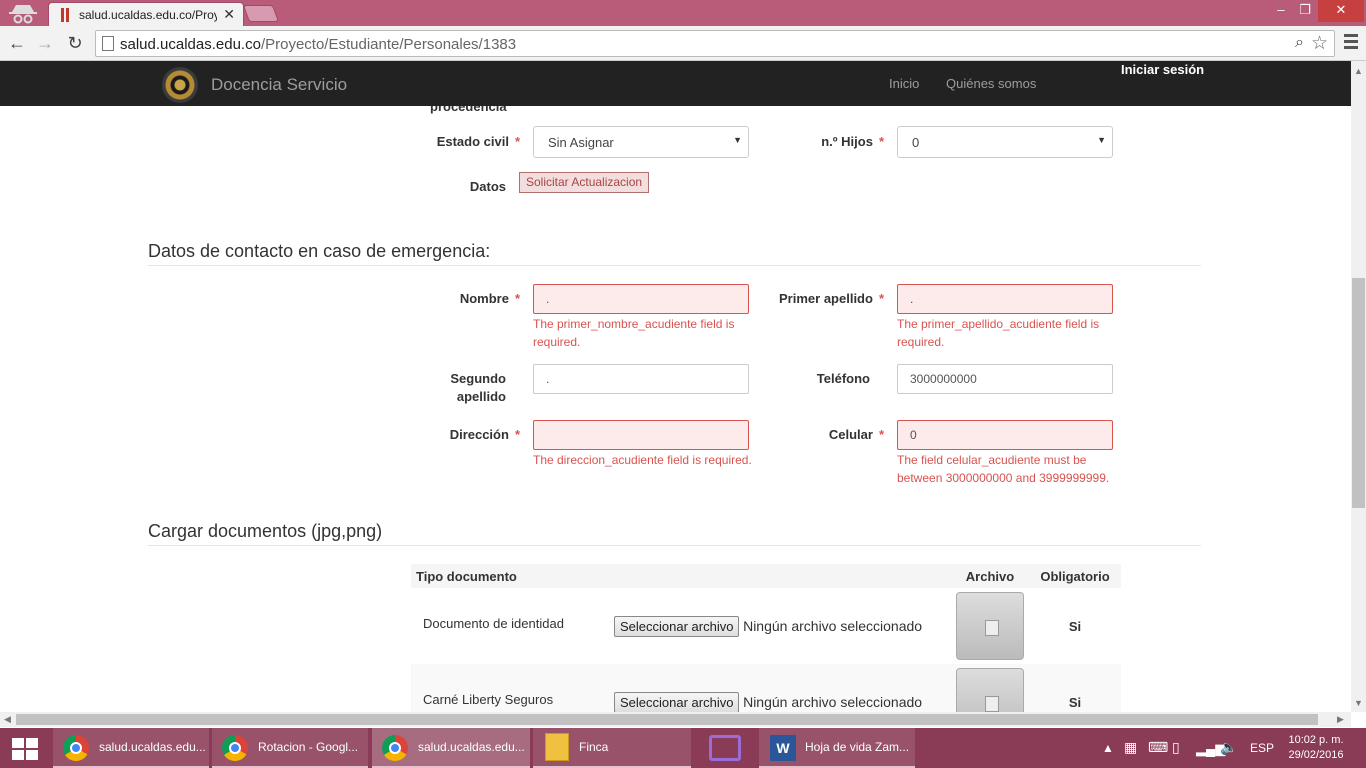  Describe the element at coordinates (783, 748) in the screenshot. I see `word-icon: W` at that location.